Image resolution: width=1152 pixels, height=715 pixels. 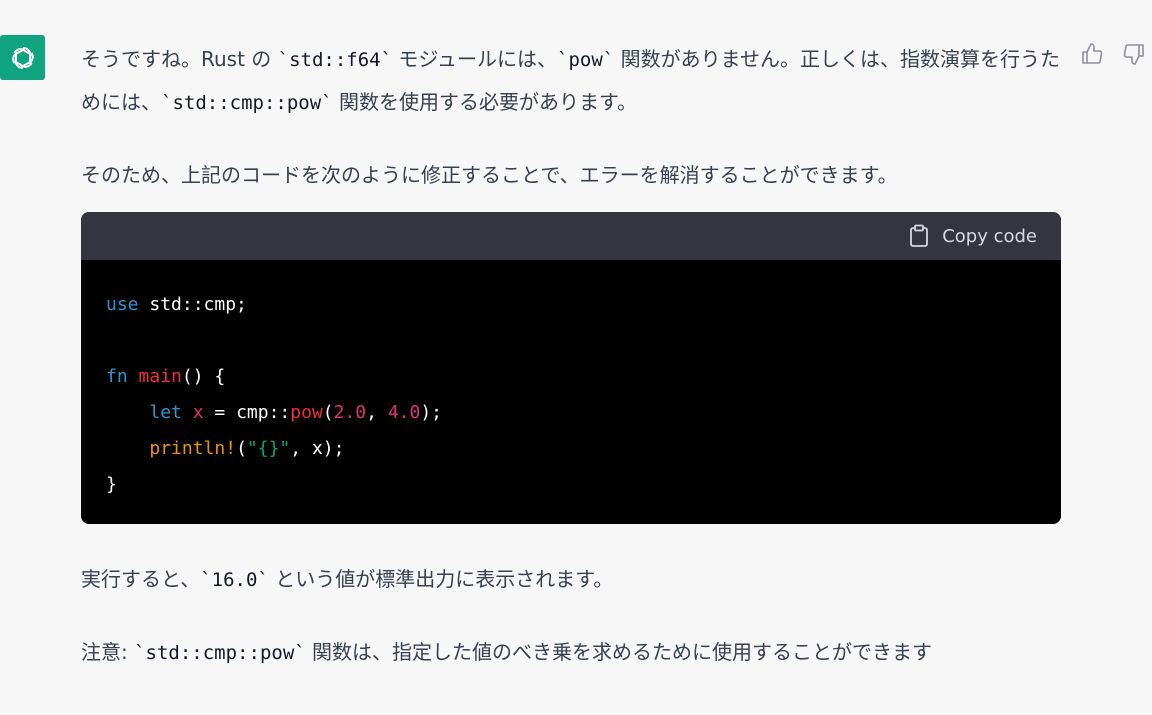 What do you see at coordinates (268, 448) in the screenshot?
I see `code-token: "{}"` at bounding box center [268, 448].